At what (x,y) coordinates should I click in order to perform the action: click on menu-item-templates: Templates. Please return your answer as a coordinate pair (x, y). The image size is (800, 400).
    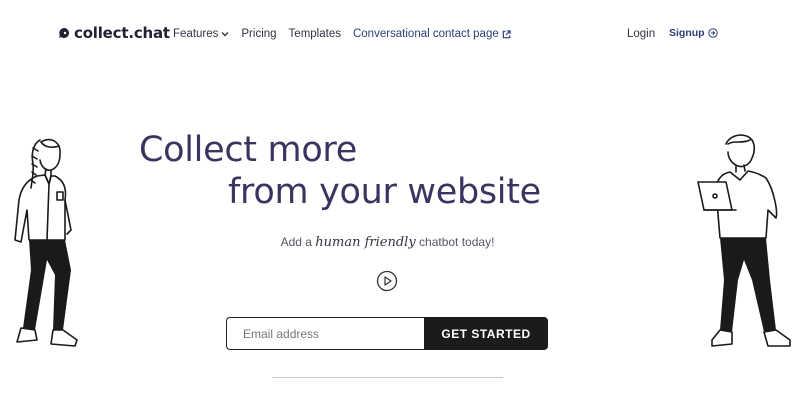
    Looking at the image, I should click on (315, 34).